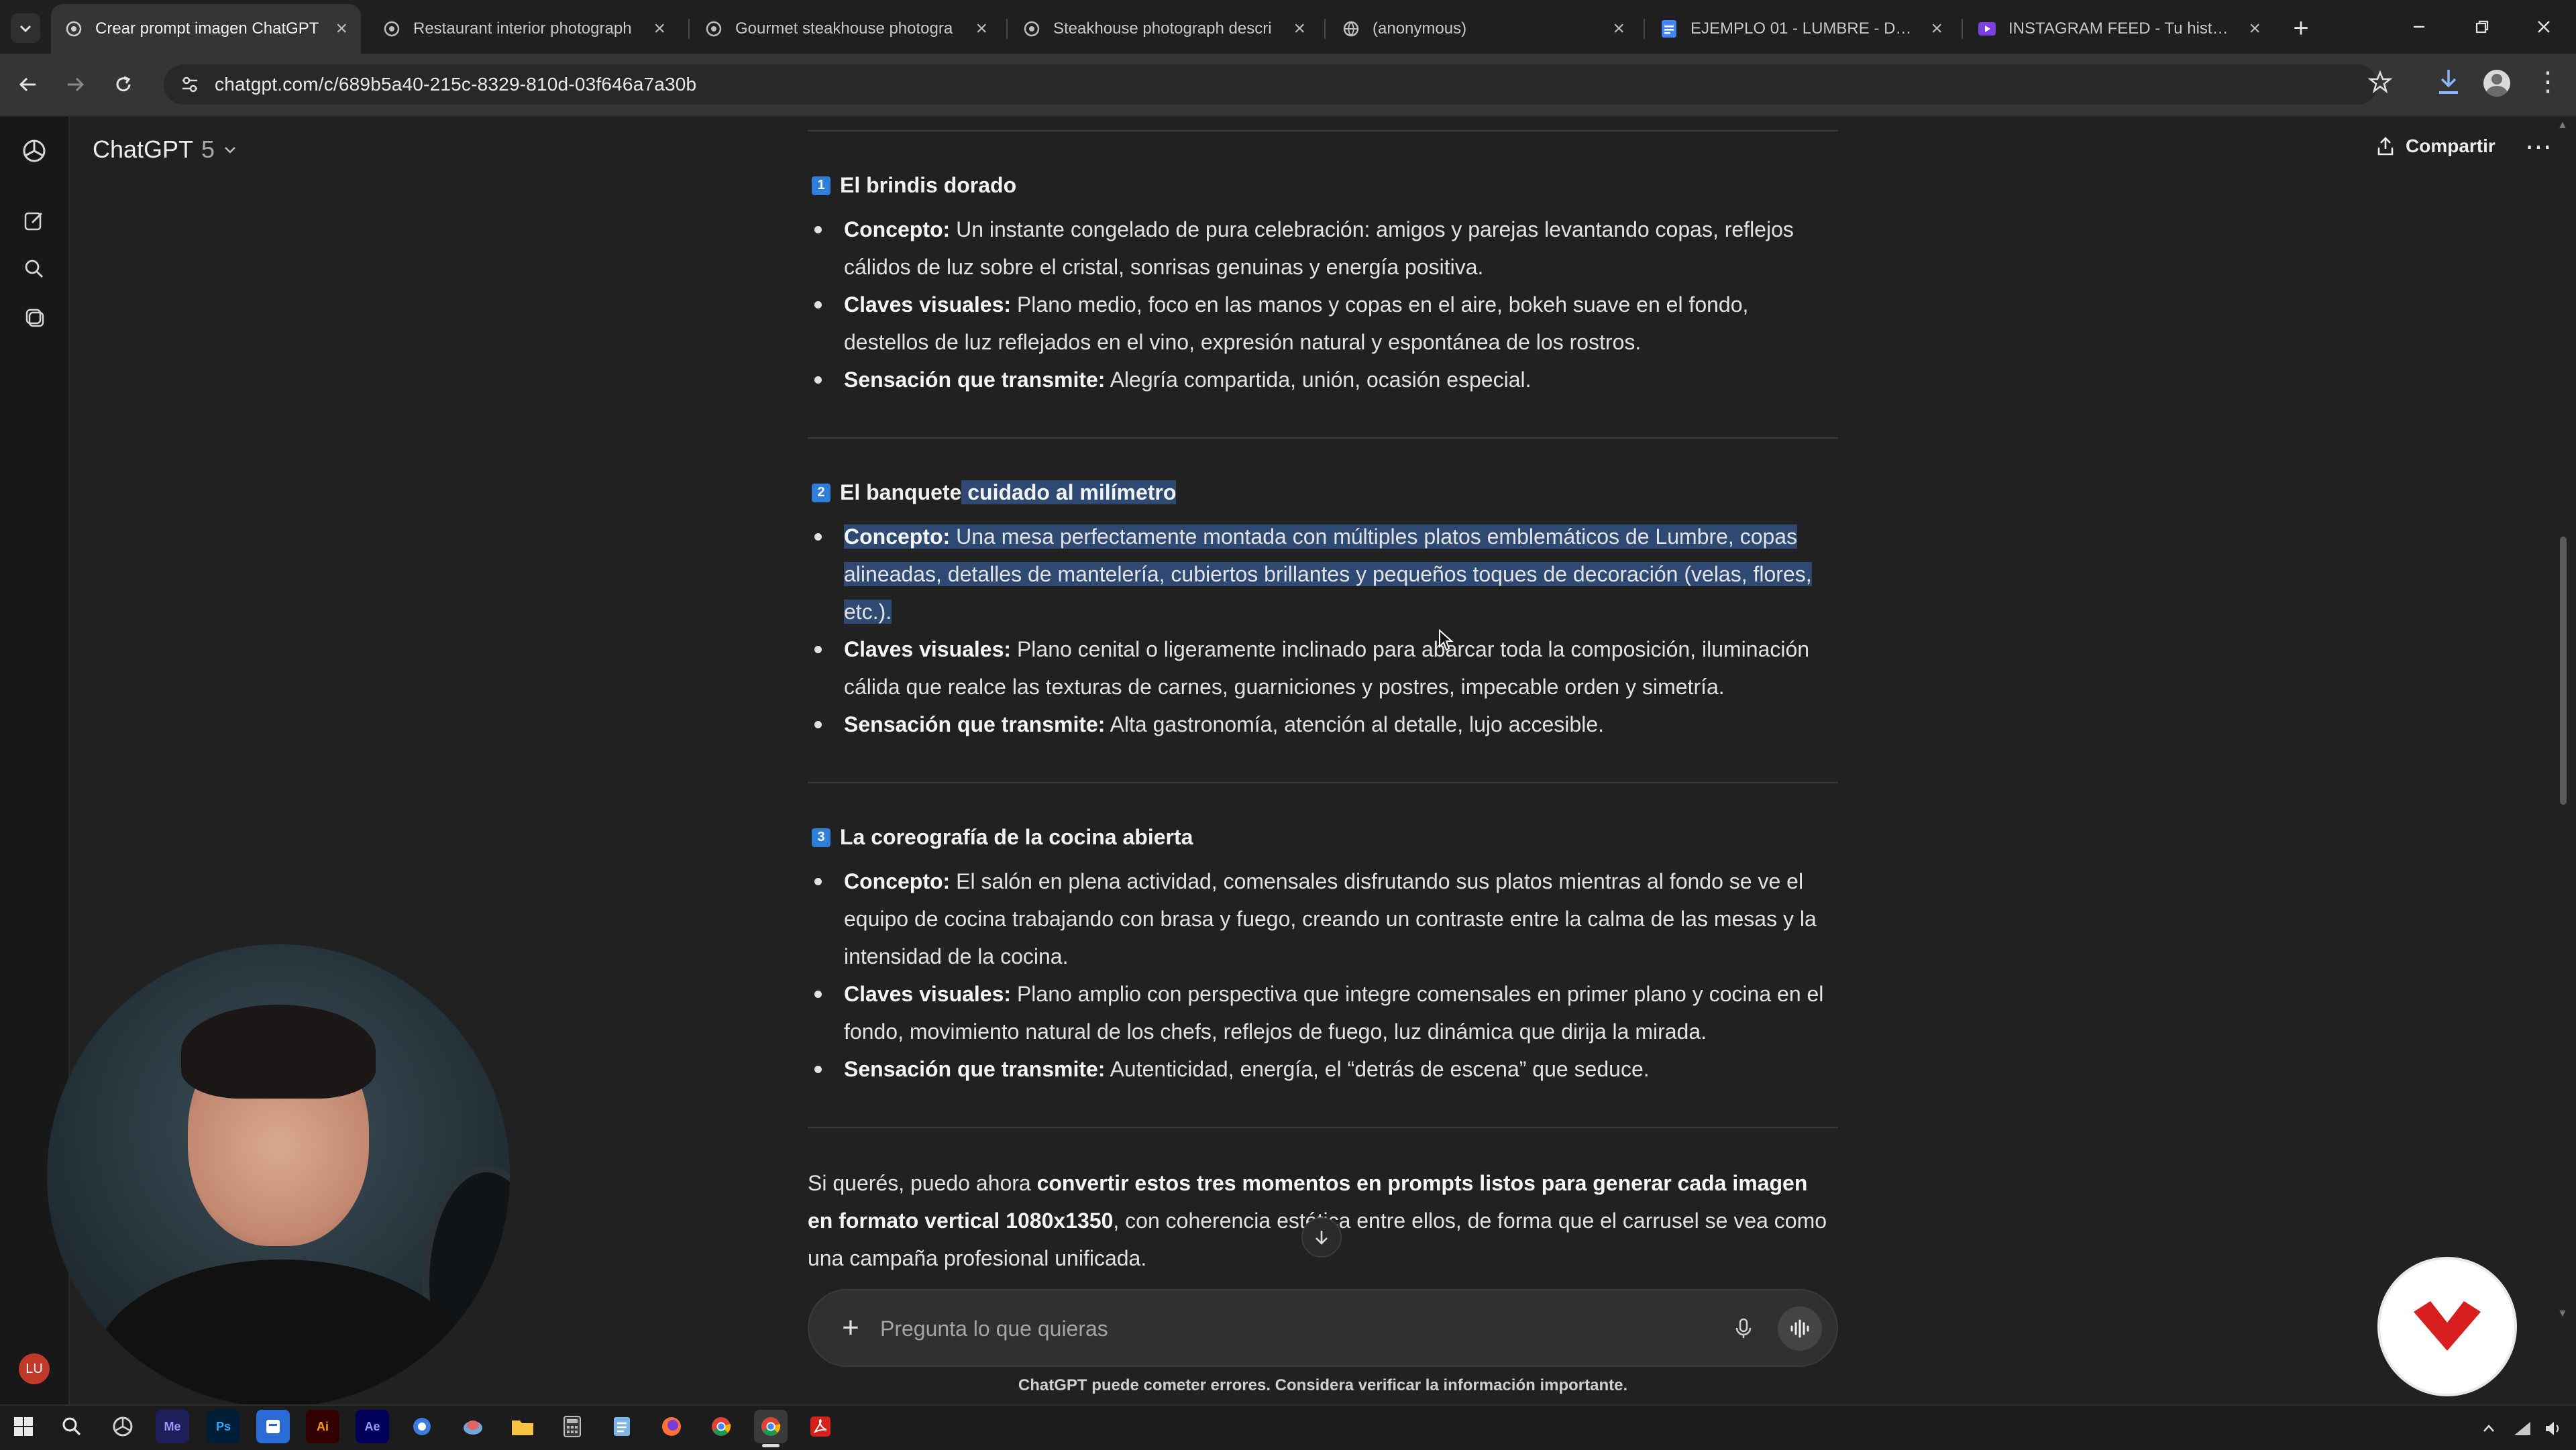 This screenshot has height=1450, width=2576. What do you see at coordinates (34, 220) in the screenshot?
I see `new-chat-icon` at bounding box center [34, 220].